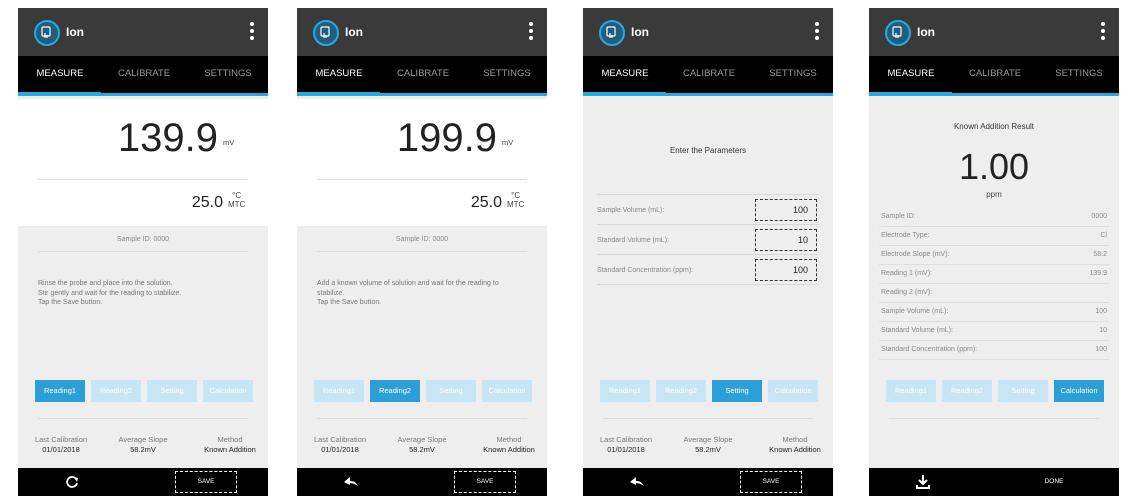 The image size is (1123, 496). What do you see at coordinates (917, 330) in the screenshot?
I see `result-row-label: Standard Volume (mL):` at bounding box center [917, 330].